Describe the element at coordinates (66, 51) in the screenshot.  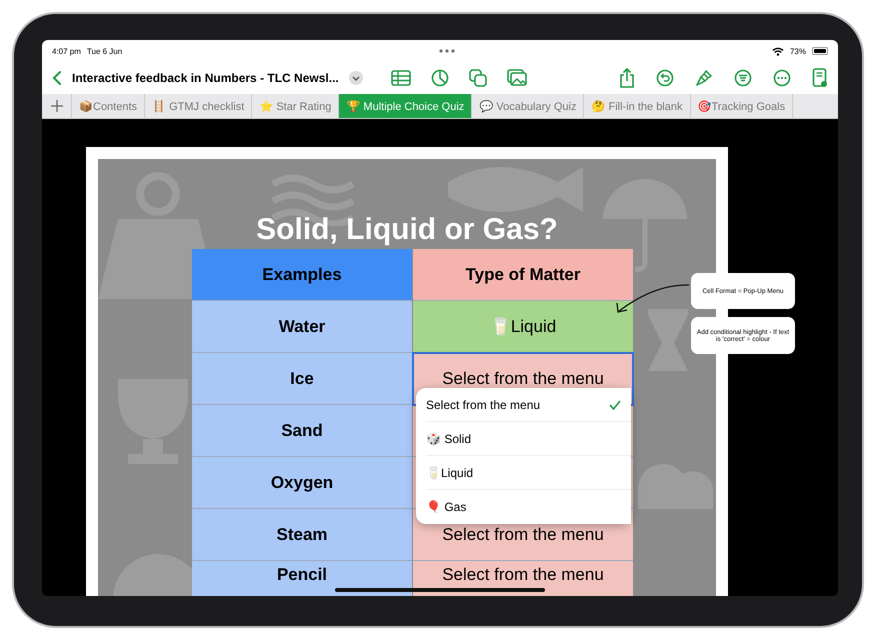
I see `status-time: 4:07 pm` at that location.